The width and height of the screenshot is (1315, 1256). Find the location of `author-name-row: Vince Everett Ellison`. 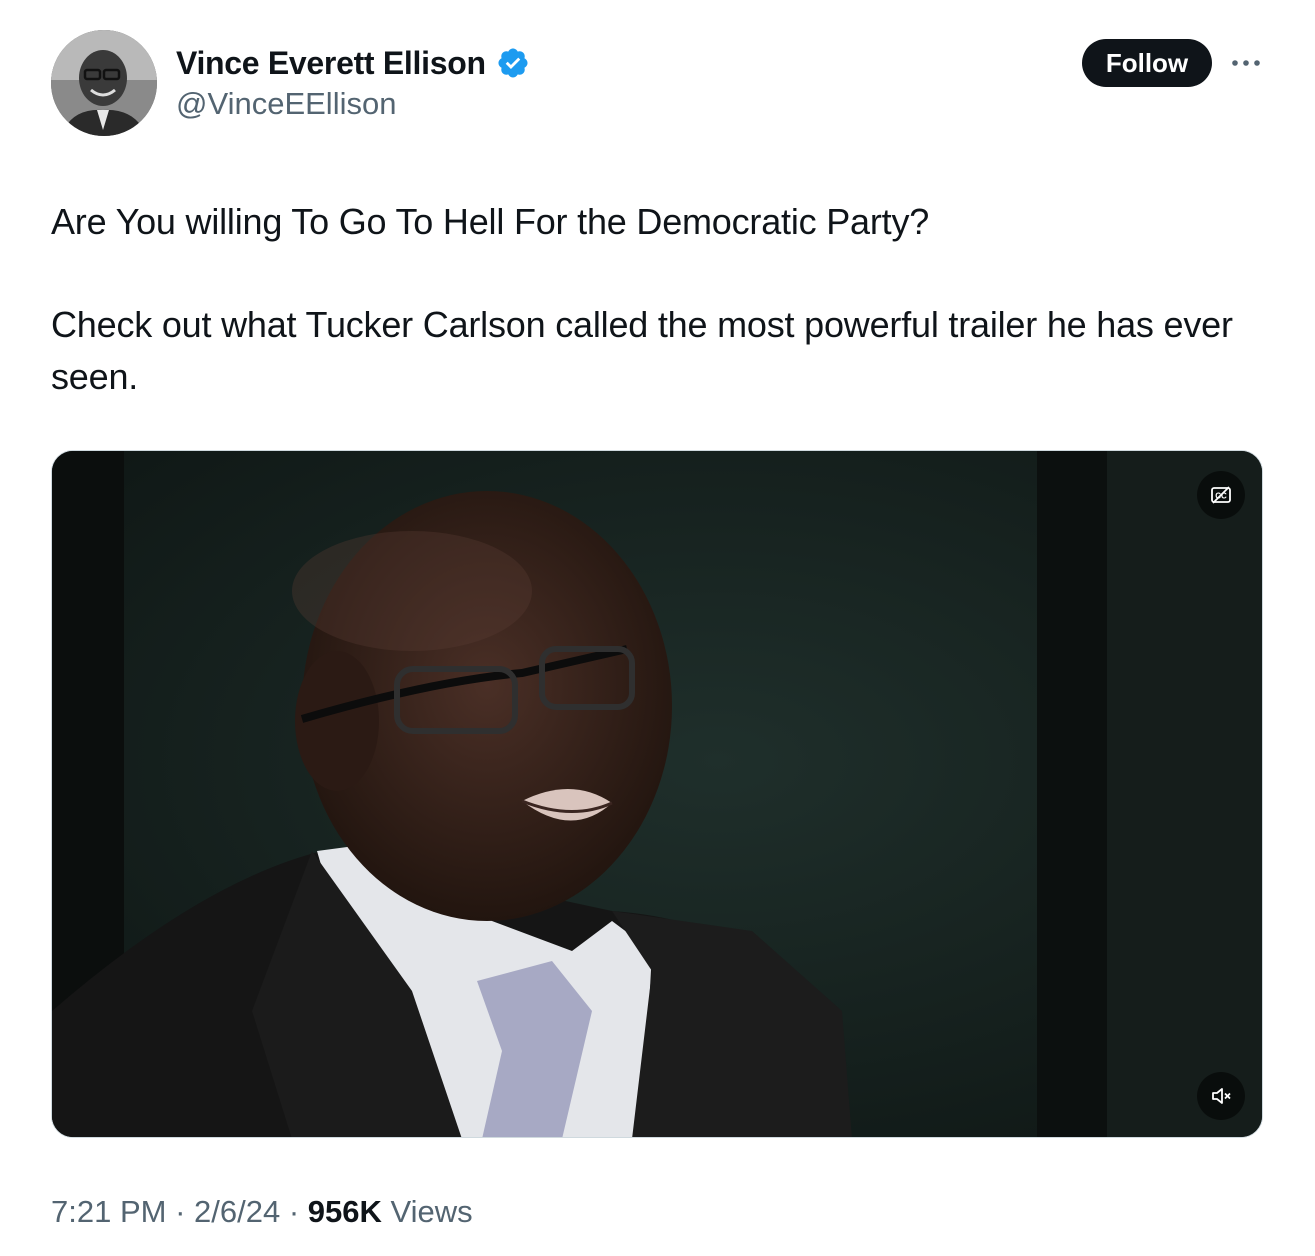

author-name-row: Vince Everett Ellison is located at coordinates (353, 63).